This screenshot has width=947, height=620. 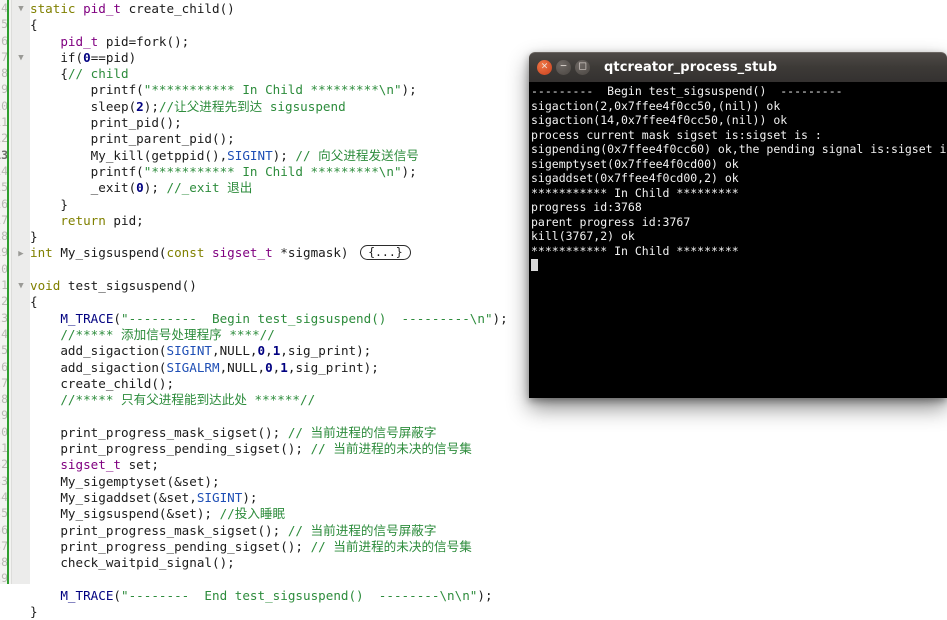 What do you see at coordinates (691, 67) in the screenshot?
I see `window-title: qtcreator_process_stub` at bounding box center [691, 67].